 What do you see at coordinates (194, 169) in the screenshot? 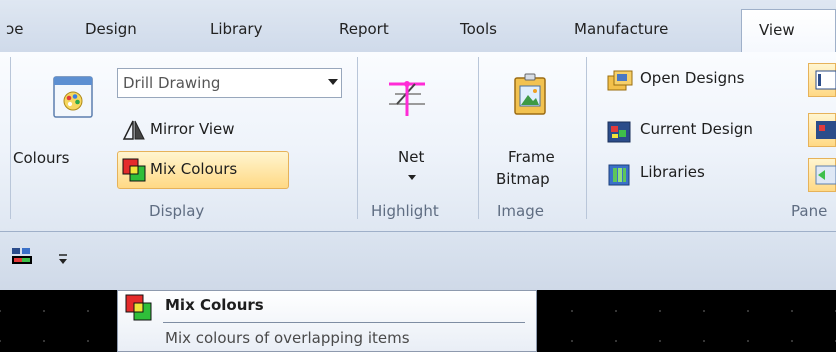
I see `mix-colours-label: Mix Colours` at bounding box center [194, 169].